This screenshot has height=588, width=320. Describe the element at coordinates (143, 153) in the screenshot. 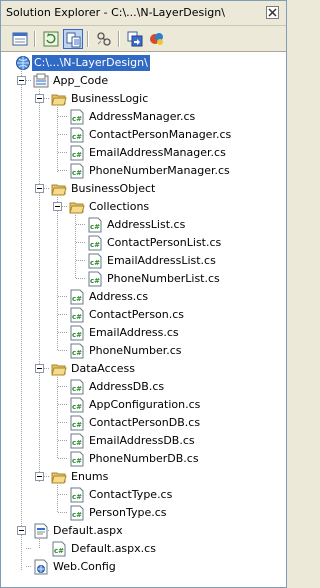

I see `tree-file-row: c# EmailAddressManager.cs` at that location.